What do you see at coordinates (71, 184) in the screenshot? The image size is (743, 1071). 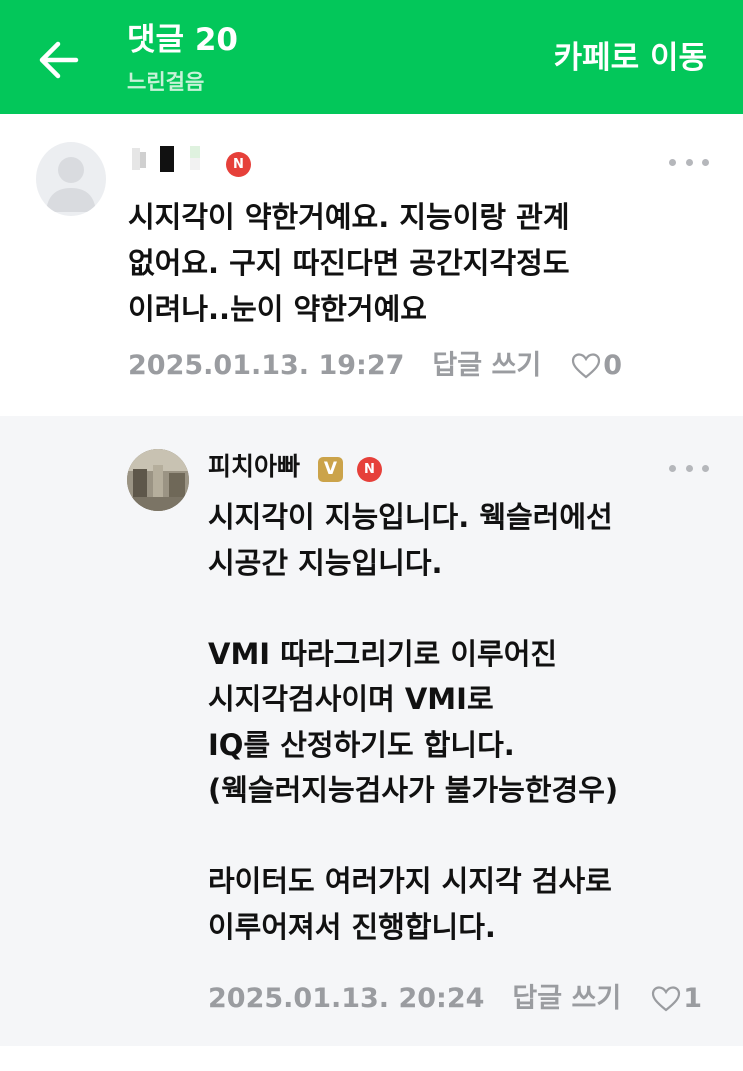 I see `default-profile-icon` at bounding box center [71, 184].